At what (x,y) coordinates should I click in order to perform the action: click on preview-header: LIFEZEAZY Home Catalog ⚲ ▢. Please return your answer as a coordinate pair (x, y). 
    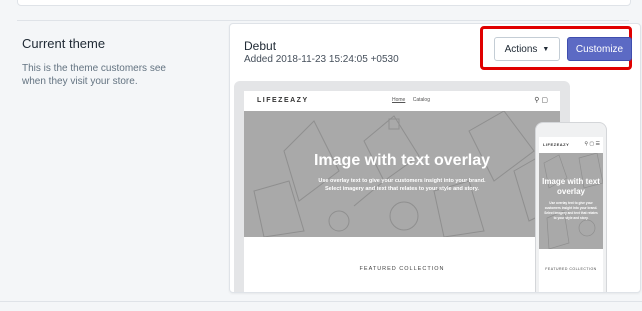
    Looking at the image, I should click on (402, 101).